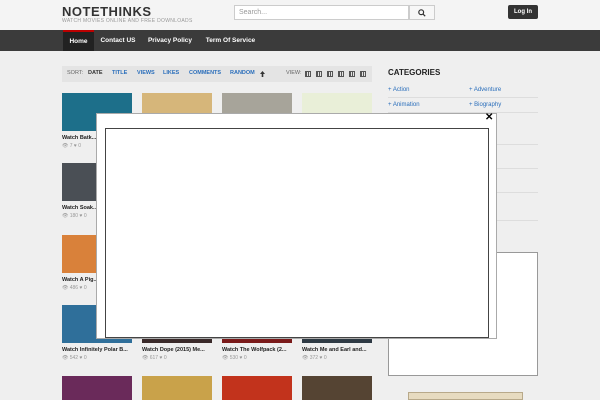  Describe the element at coordinates (352, 74) in the screenshot. I see `view-detail-icon` at that location.